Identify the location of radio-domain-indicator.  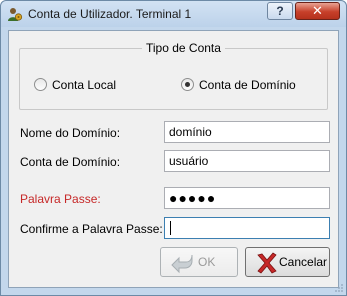
(187, 84).